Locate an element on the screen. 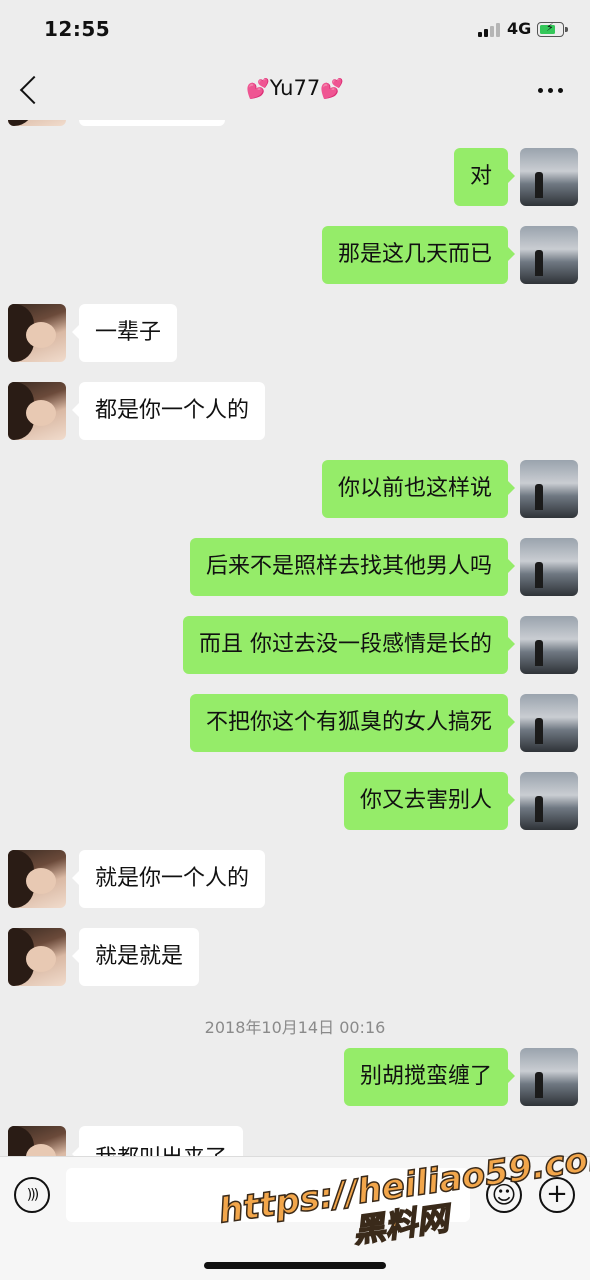  message-bubble: 就是你一个人的 is located at coordinates (168, 879).